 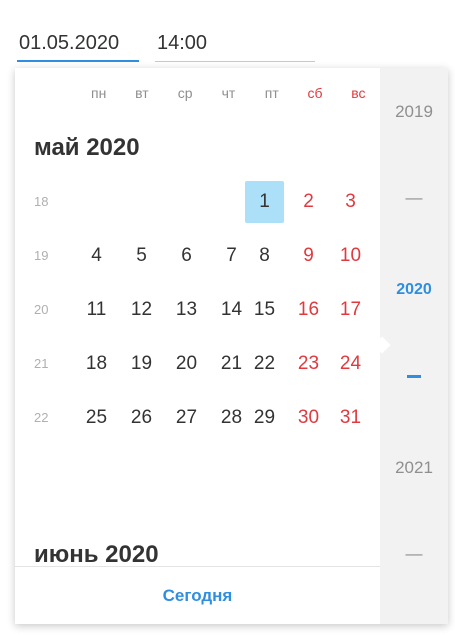 What do you see at coordinates (308, 364) in the screenshot?
I see `day-cell: 23` at bounding box center [308, 364].